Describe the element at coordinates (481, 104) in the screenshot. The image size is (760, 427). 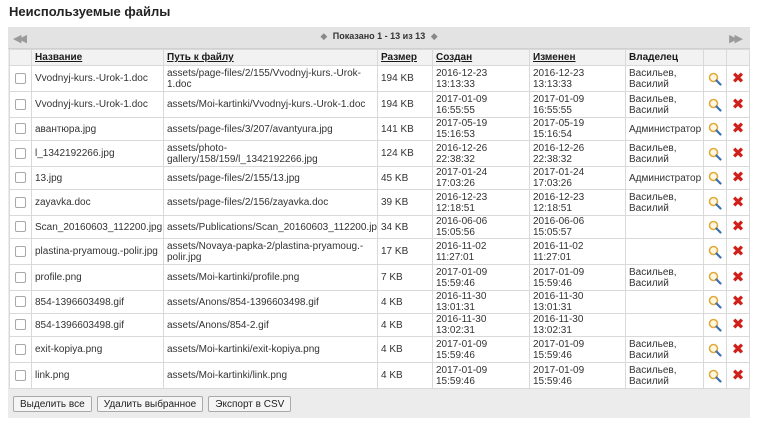
I see `cell-created: 2017-01-09 16:55:55` at that location.